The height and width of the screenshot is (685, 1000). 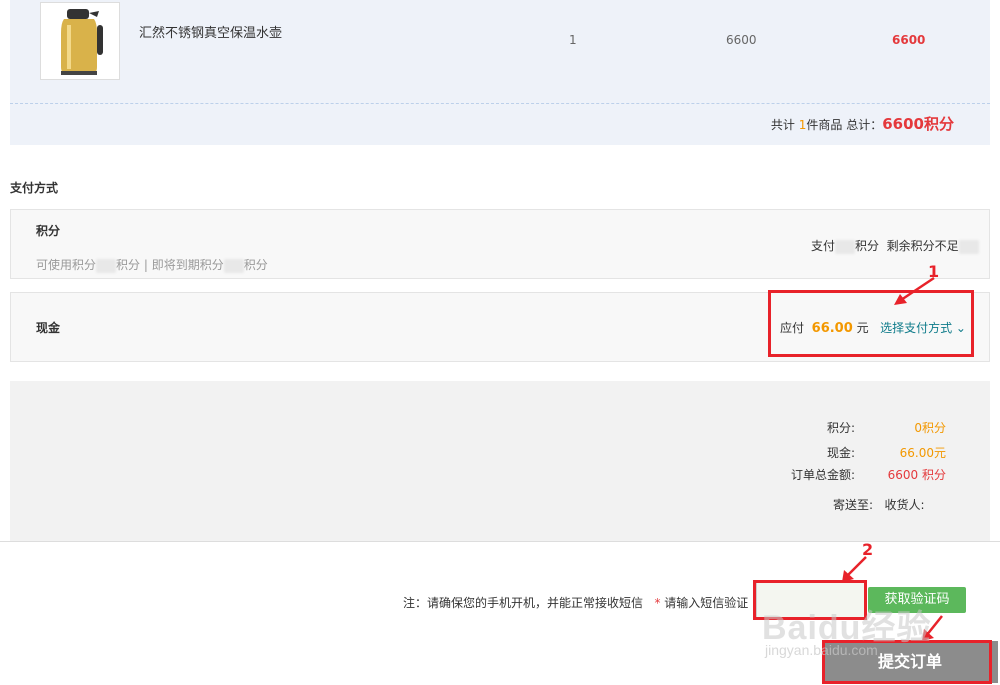 What do you see at coordinates (523, 603) in the screenshot?
I see `sms-note-text: 注：请确保您的手机开机，并能正常接收短信` at bounding box center [523, 603].